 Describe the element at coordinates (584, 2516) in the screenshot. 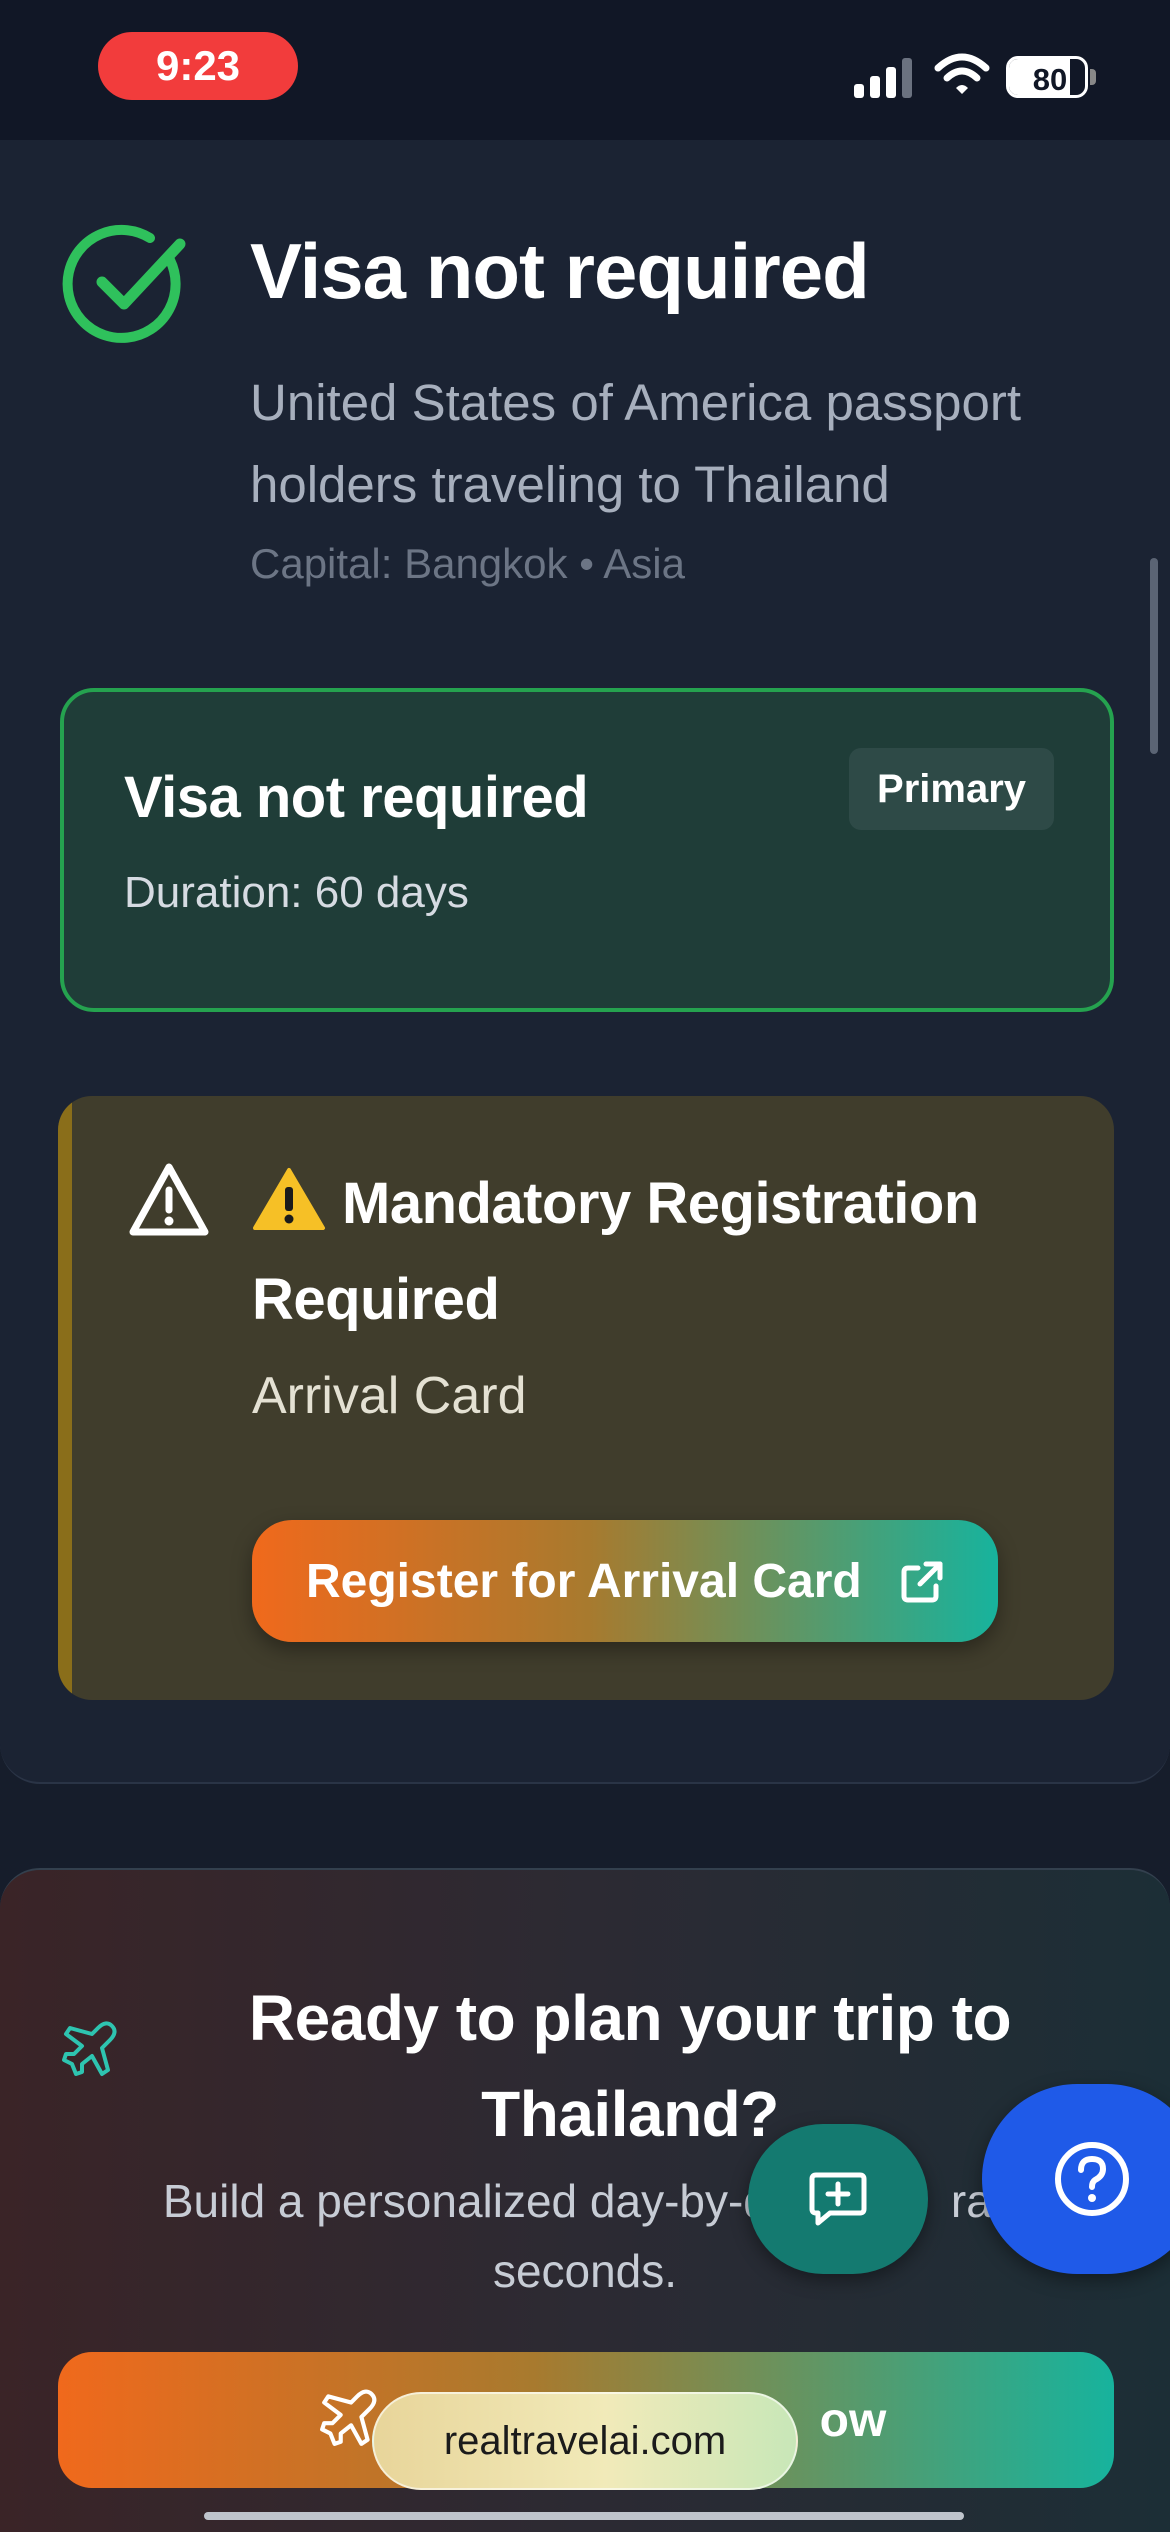

I see `home-indicator` at that location.